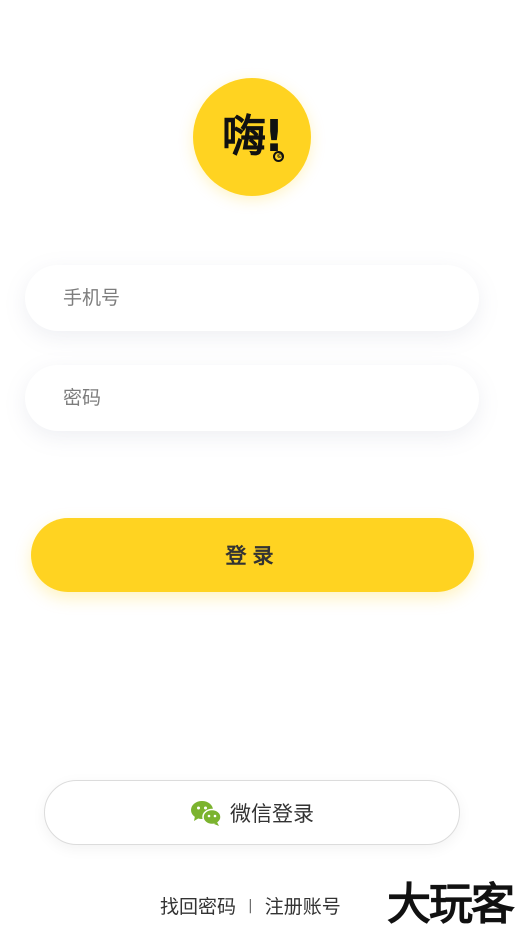 This screenshot has width=519, height=928. Describe the element at coordinates (198, 905) in the screenshot. I see `forgot-password-link: 找回密码` at that location.